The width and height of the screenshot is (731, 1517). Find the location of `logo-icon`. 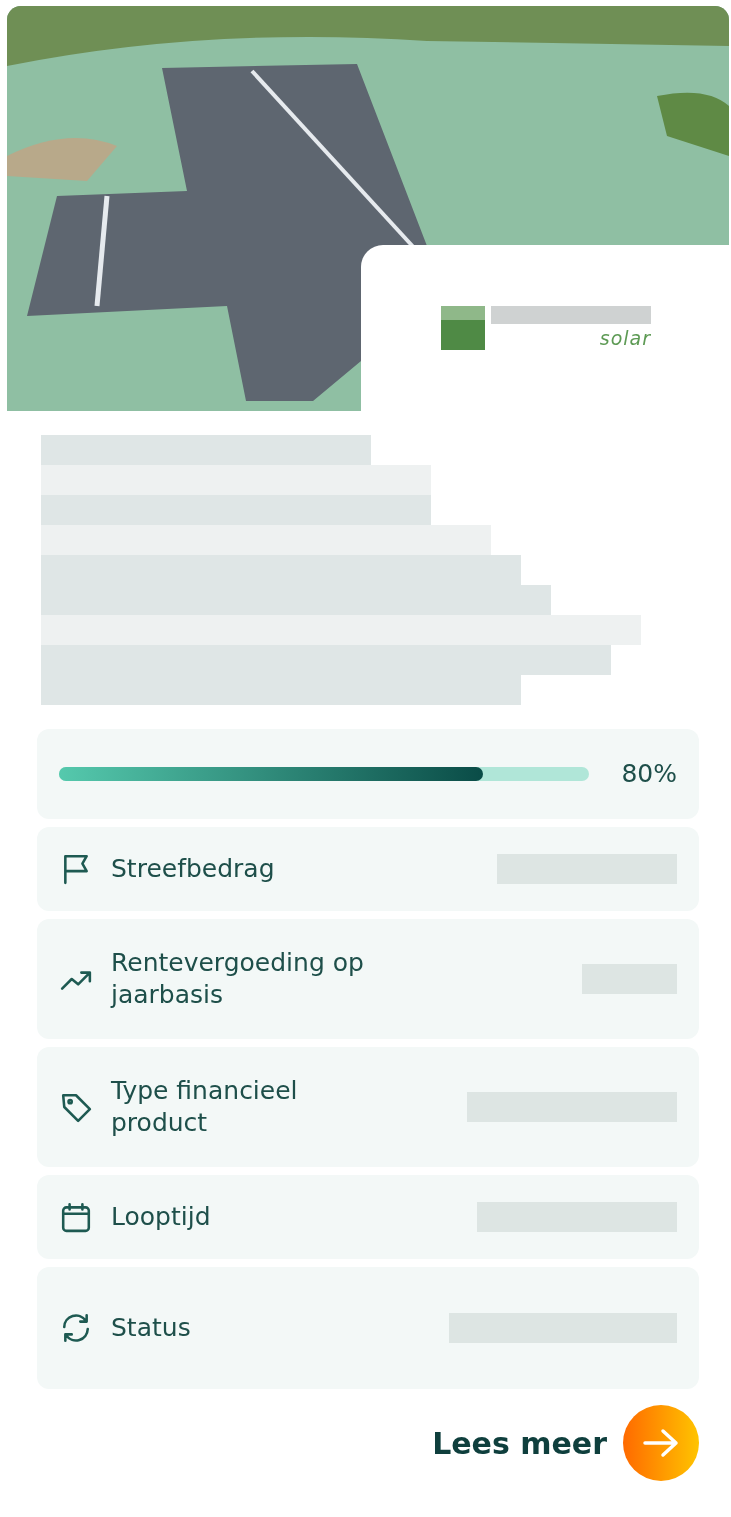

logo-icon is located at coordinates (463, 328).